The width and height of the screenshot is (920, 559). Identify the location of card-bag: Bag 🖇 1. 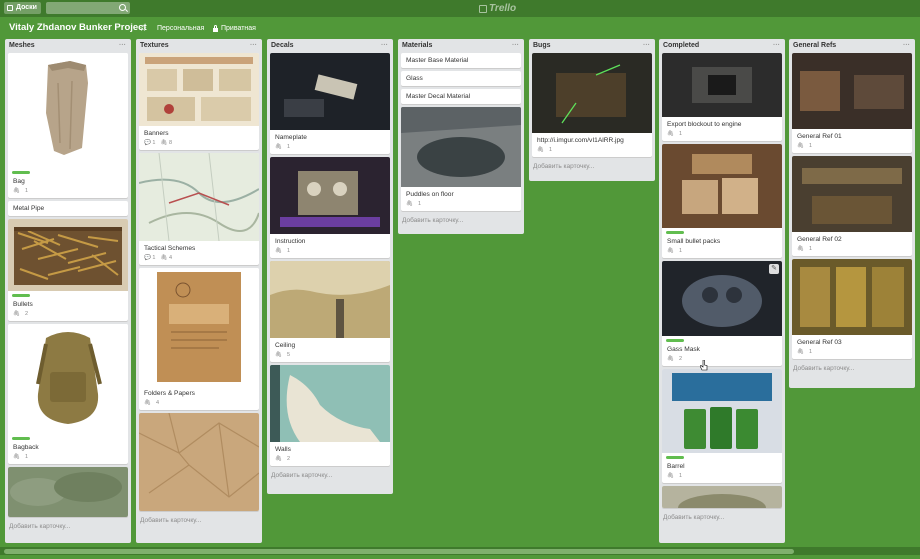
(68, 125).